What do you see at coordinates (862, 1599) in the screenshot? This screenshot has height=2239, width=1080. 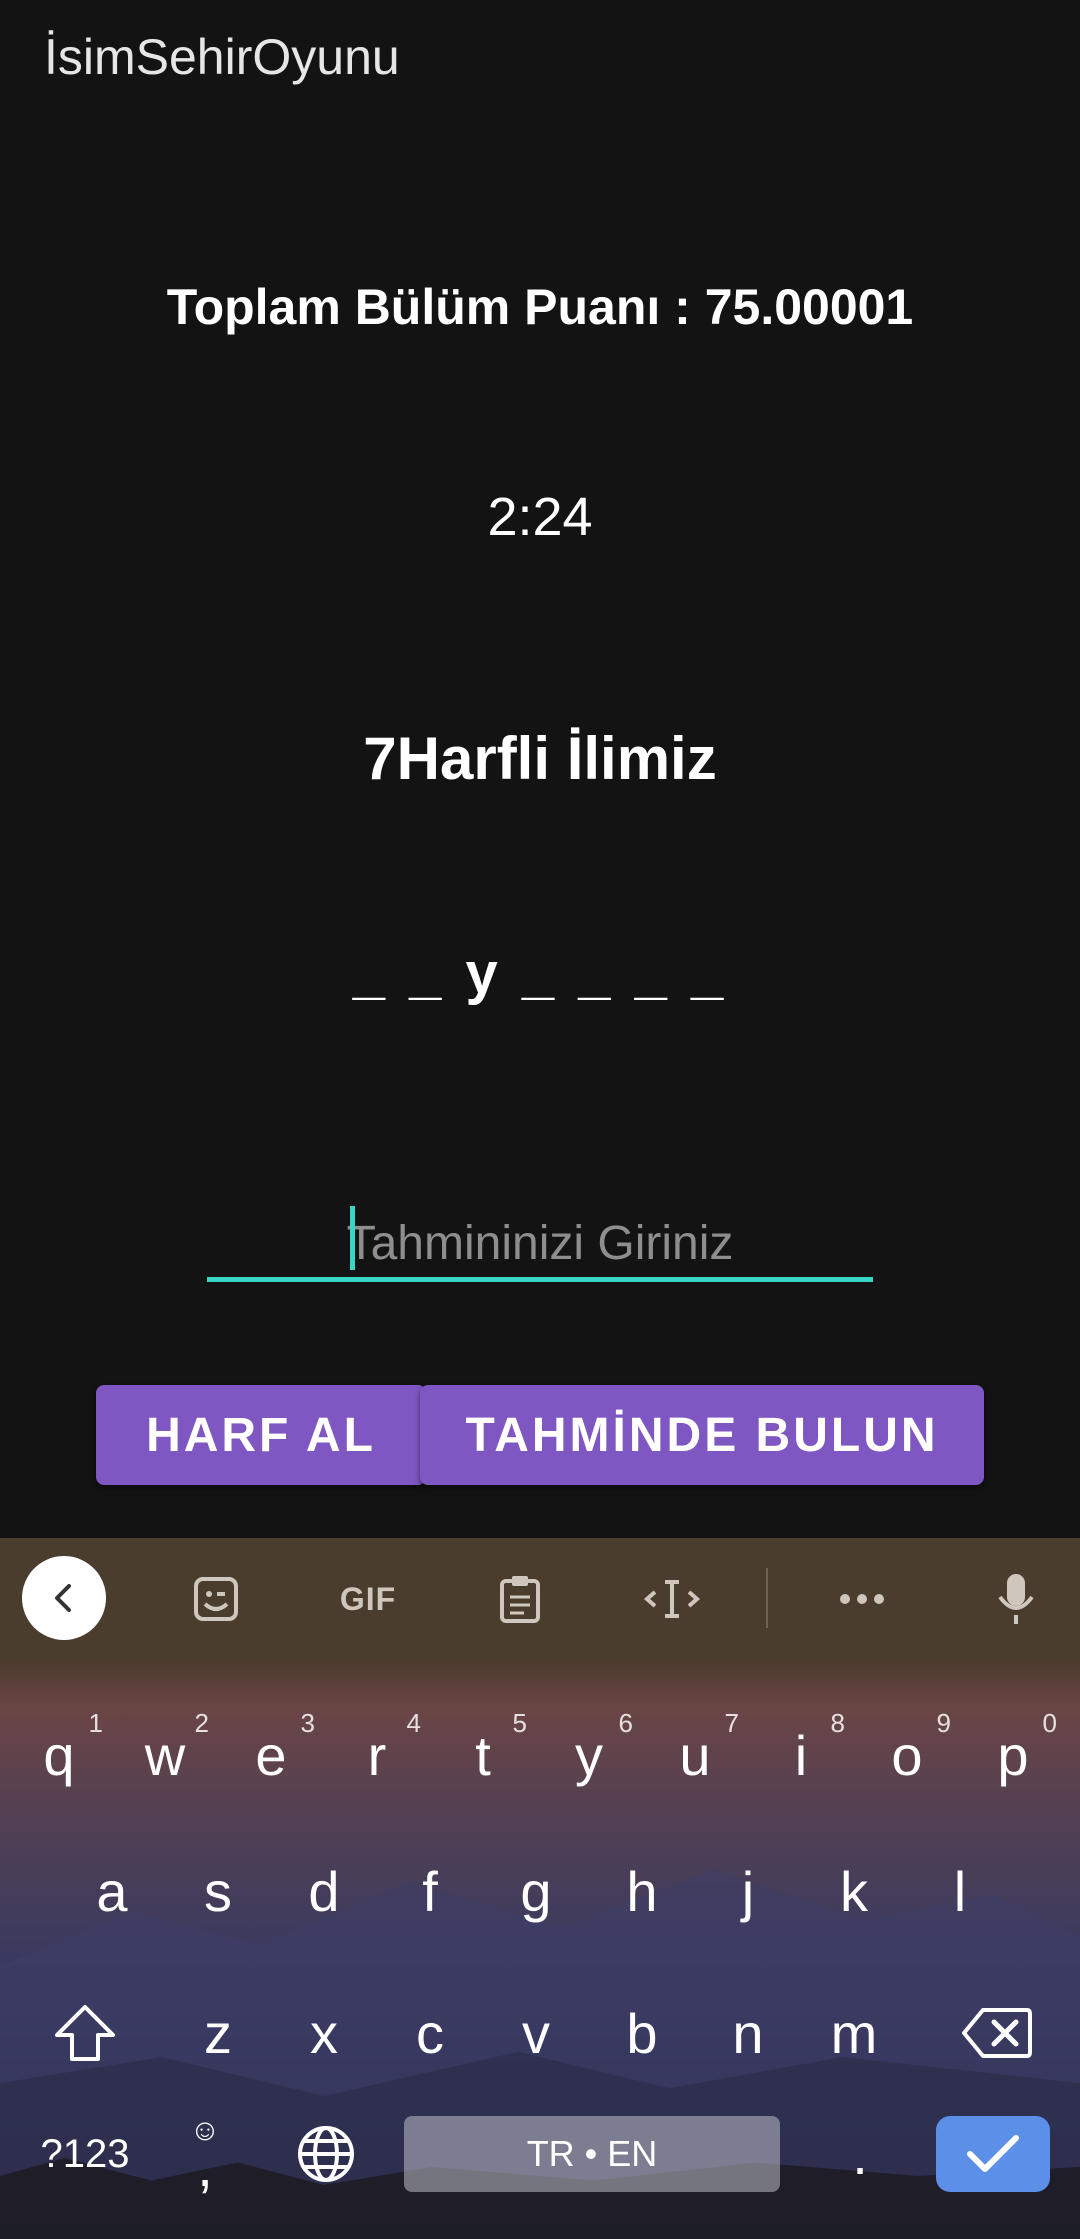 I see `more-icon` at bounding box center [862, 1599].